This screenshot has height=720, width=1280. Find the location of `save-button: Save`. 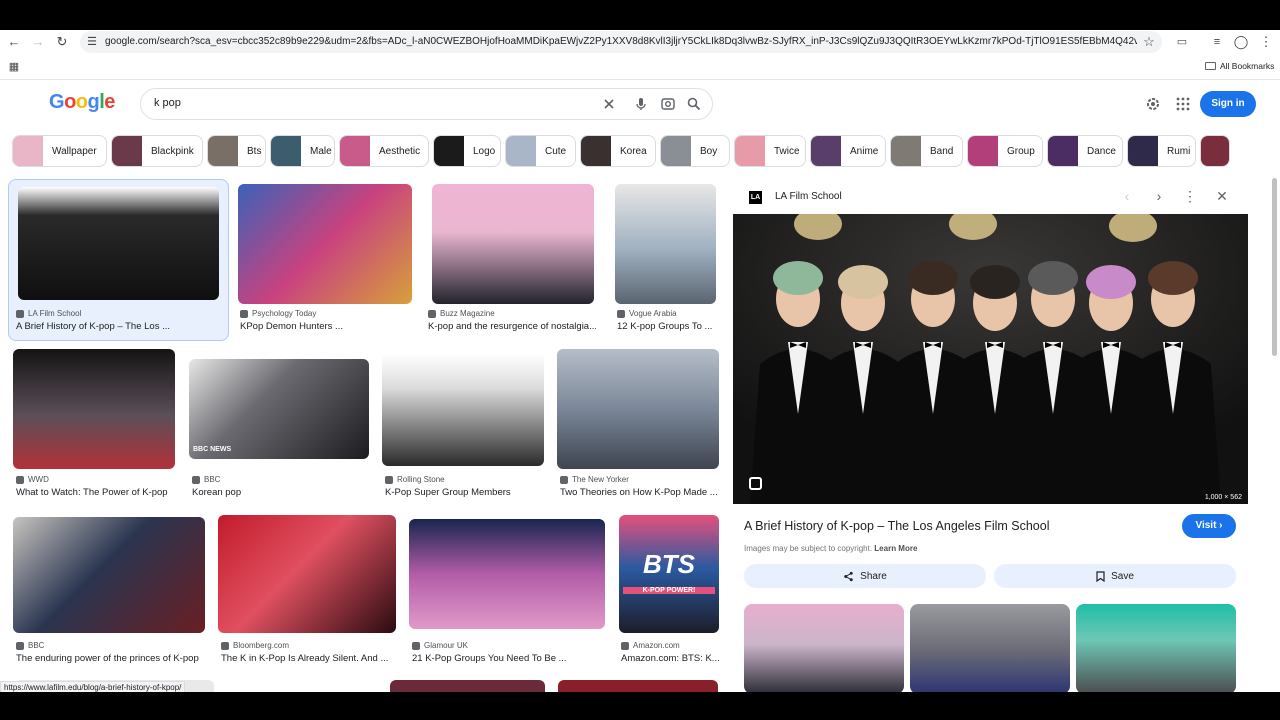

save-button: Save is located at coordinates (1115, 576).